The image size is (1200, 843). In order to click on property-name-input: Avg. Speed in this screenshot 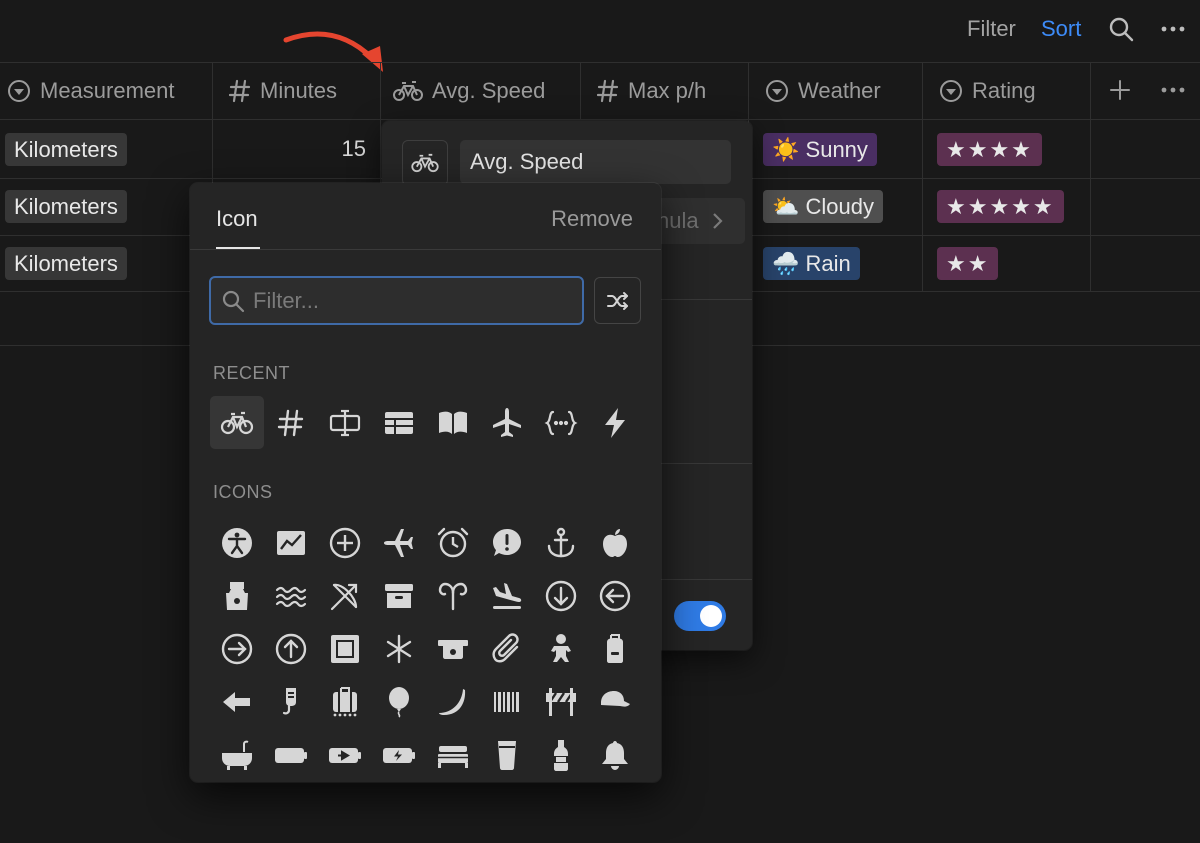, I will do `click(595, 162)`.